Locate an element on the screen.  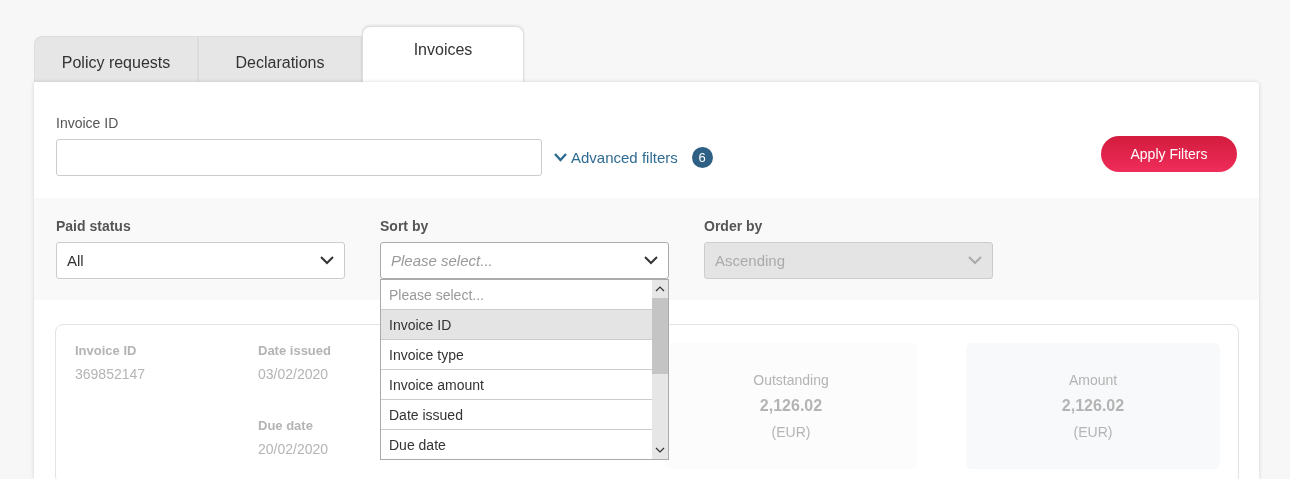
field-label: Order by is located at coordinates (734, 226).